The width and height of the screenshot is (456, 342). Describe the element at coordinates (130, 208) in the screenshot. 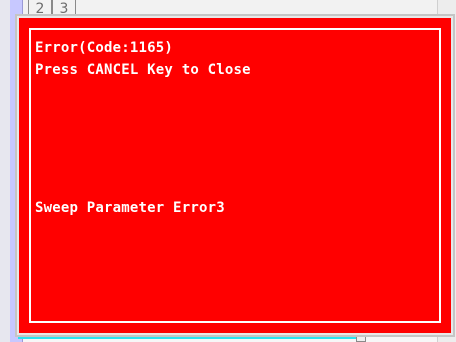

I see `error-message-text: Sweep Parameter Error3` at that location.